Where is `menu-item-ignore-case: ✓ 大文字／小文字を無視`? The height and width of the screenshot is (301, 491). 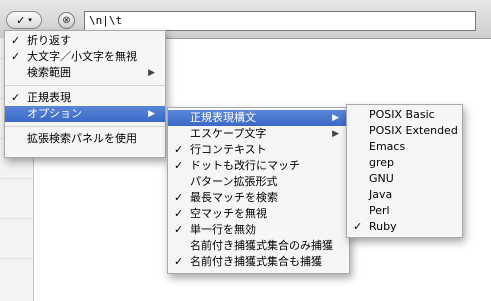
menu-item-ignore-case: ✓ 大文字／小文字を無視 is located at coordinates (85, 57).